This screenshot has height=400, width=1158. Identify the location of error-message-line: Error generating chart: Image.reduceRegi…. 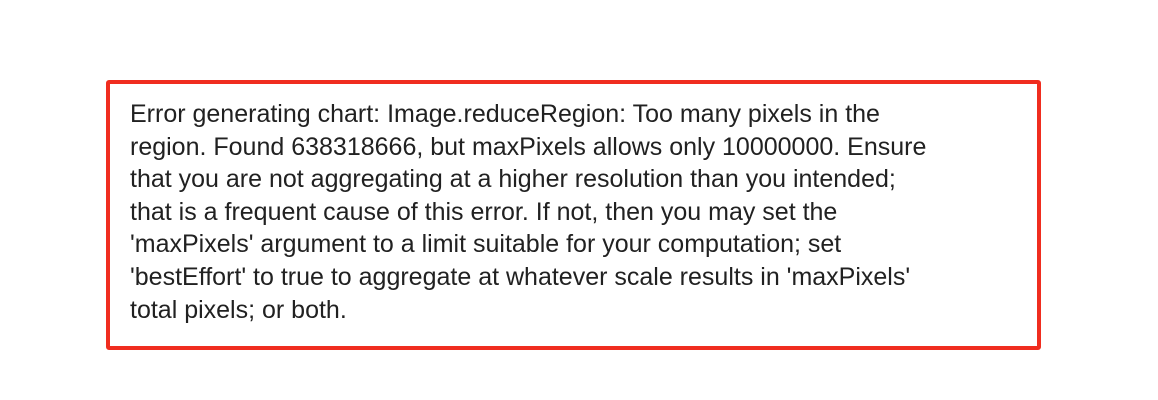
(505, 114).